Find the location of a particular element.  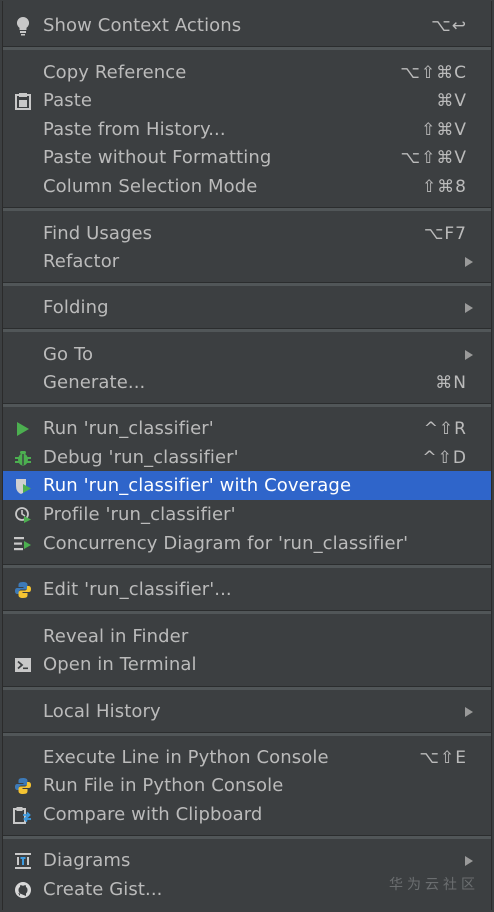

diagrams-icon is located at coordinates (23, 861).